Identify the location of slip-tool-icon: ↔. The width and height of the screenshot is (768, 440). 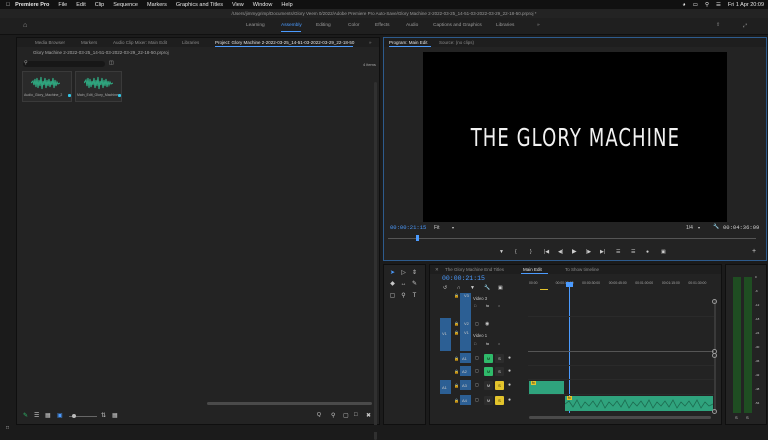
(403, 284).